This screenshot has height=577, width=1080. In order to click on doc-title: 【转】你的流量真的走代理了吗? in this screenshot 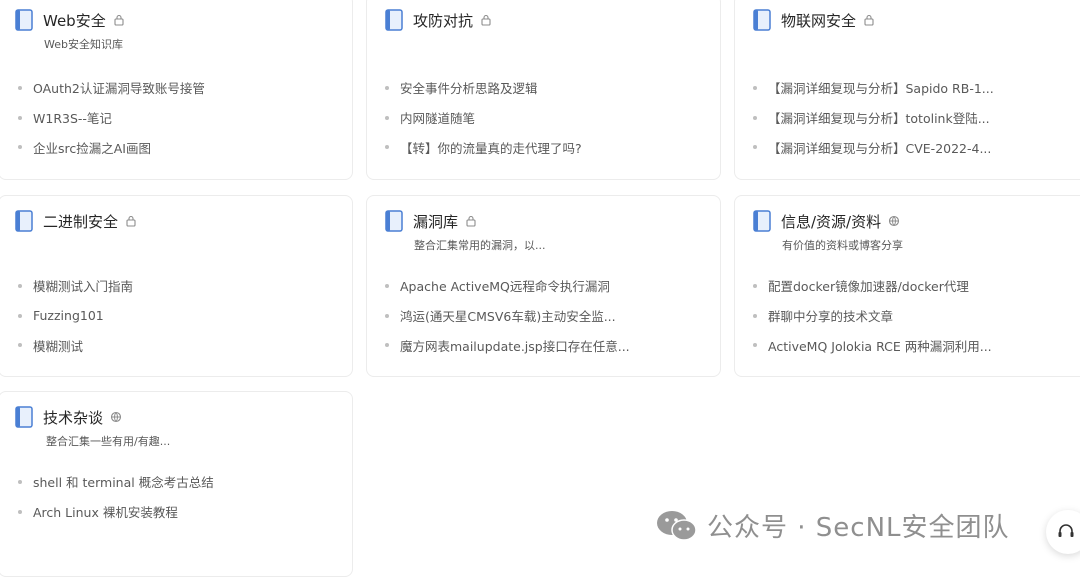, I will do `click(491, 148)`.